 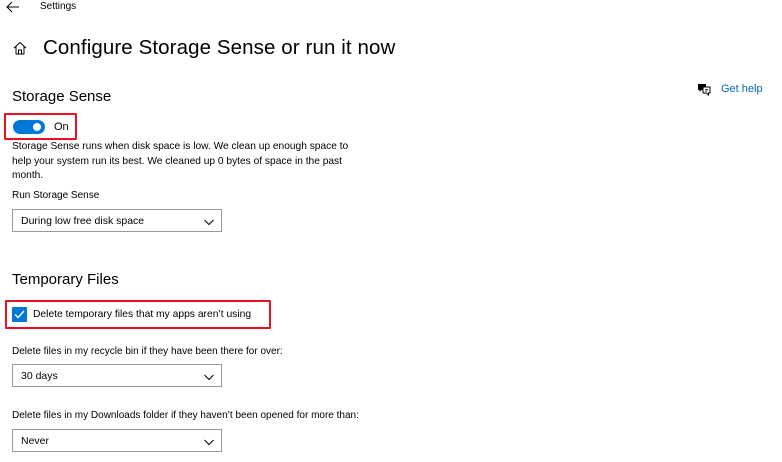 I want to click on temporary-files-heading: Temporary Files, so click(x=65, y=279).